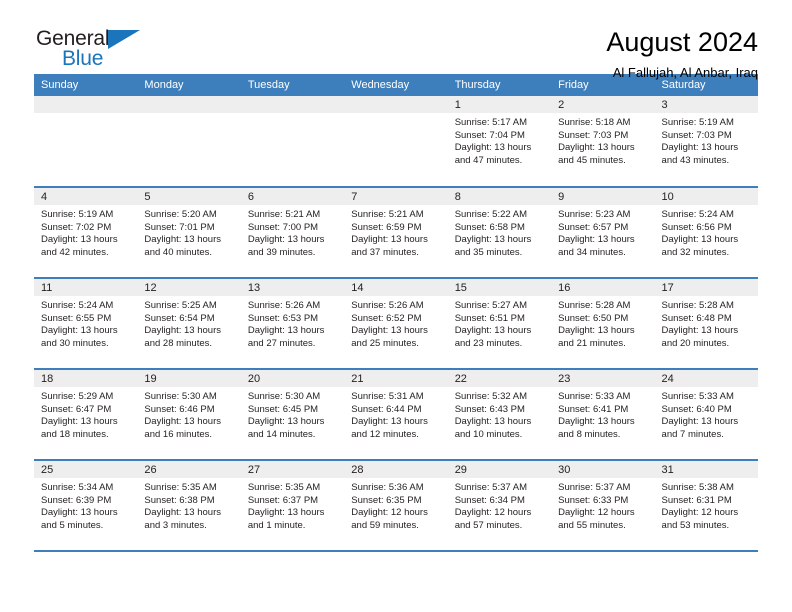 This screenshot has height=612, width=792. What do you see at coordinates (396, 469) in the screenshot?
I see `day-number: 28` at bounding box center [396, 469].